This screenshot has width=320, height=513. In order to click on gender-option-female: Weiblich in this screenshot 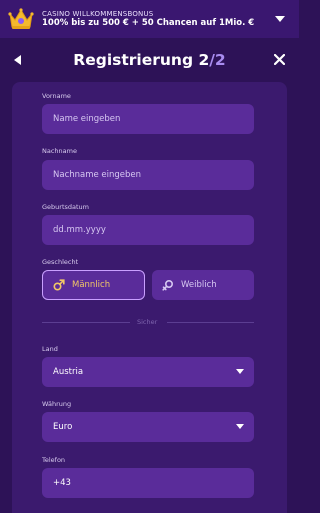, I will do `click(203, 285)`.